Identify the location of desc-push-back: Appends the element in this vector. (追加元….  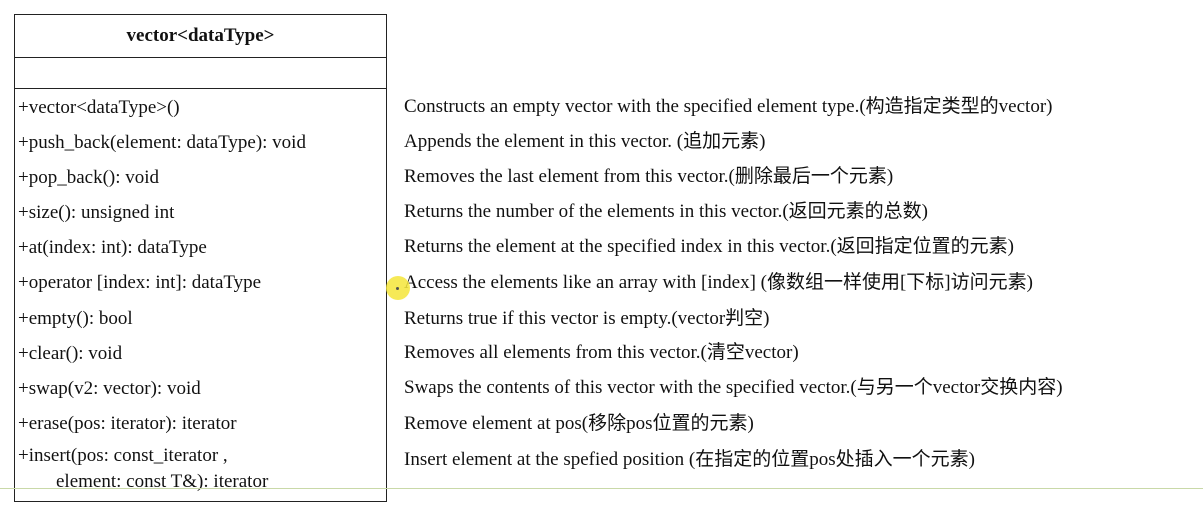
(585, 141).